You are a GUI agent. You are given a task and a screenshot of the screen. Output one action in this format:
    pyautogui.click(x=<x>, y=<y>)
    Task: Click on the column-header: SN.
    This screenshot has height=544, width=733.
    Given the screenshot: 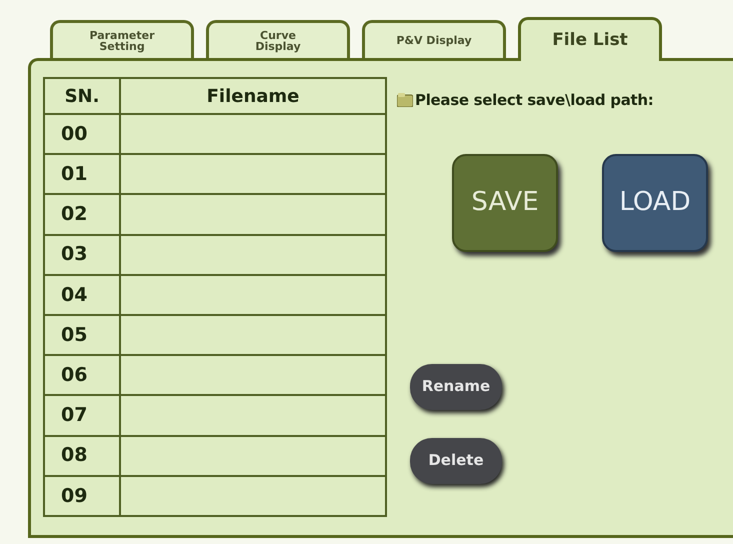 What is the action you would take?
    pyautogui.click(x=83, y=96)
    